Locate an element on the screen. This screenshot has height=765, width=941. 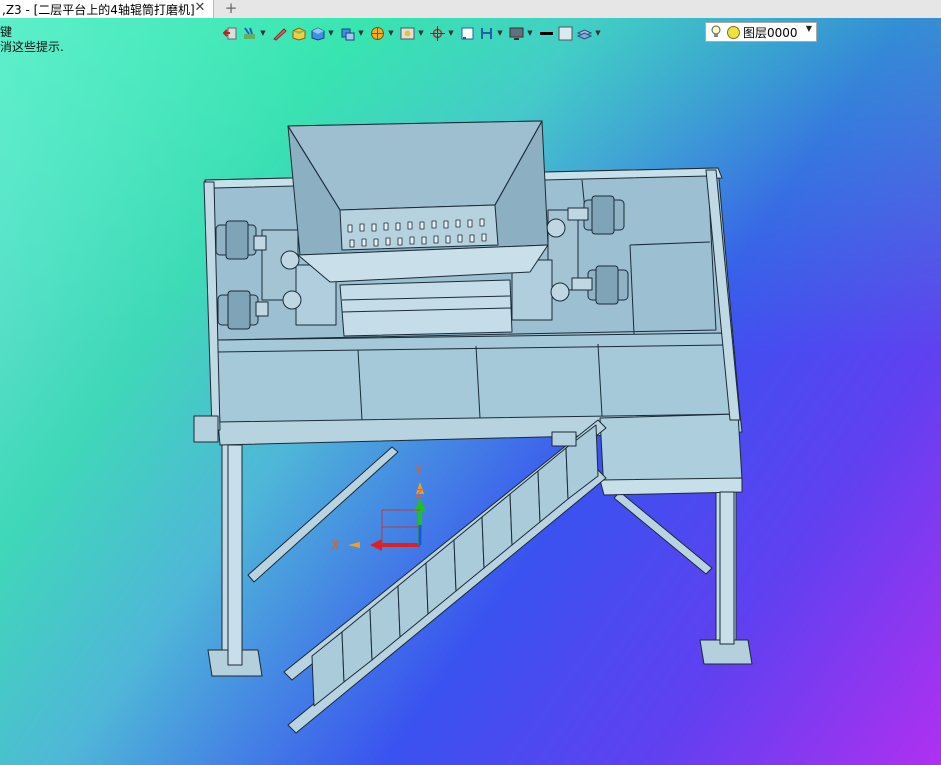
pencil-icon is located at coordinates (279, 33).